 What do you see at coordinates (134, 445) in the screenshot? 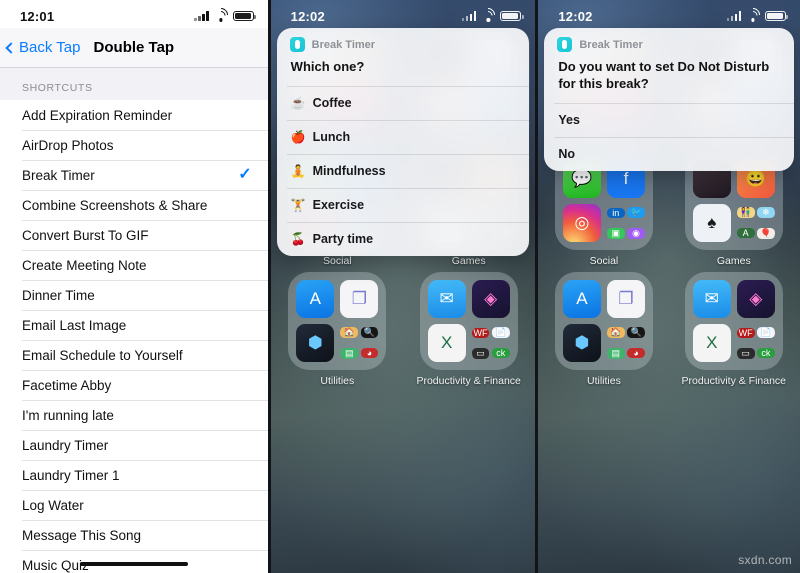
I see `list-item: Laundry Timer` at bounding box center [134, 445].